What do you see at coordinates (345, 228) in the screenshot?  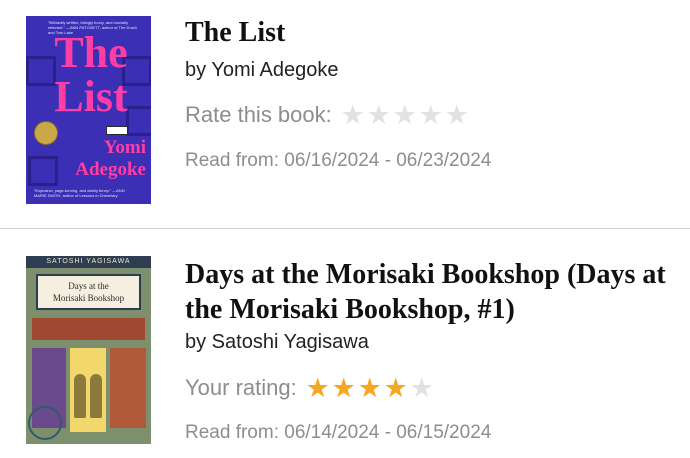 I see `list-divider` at bounding box center [345, 228].